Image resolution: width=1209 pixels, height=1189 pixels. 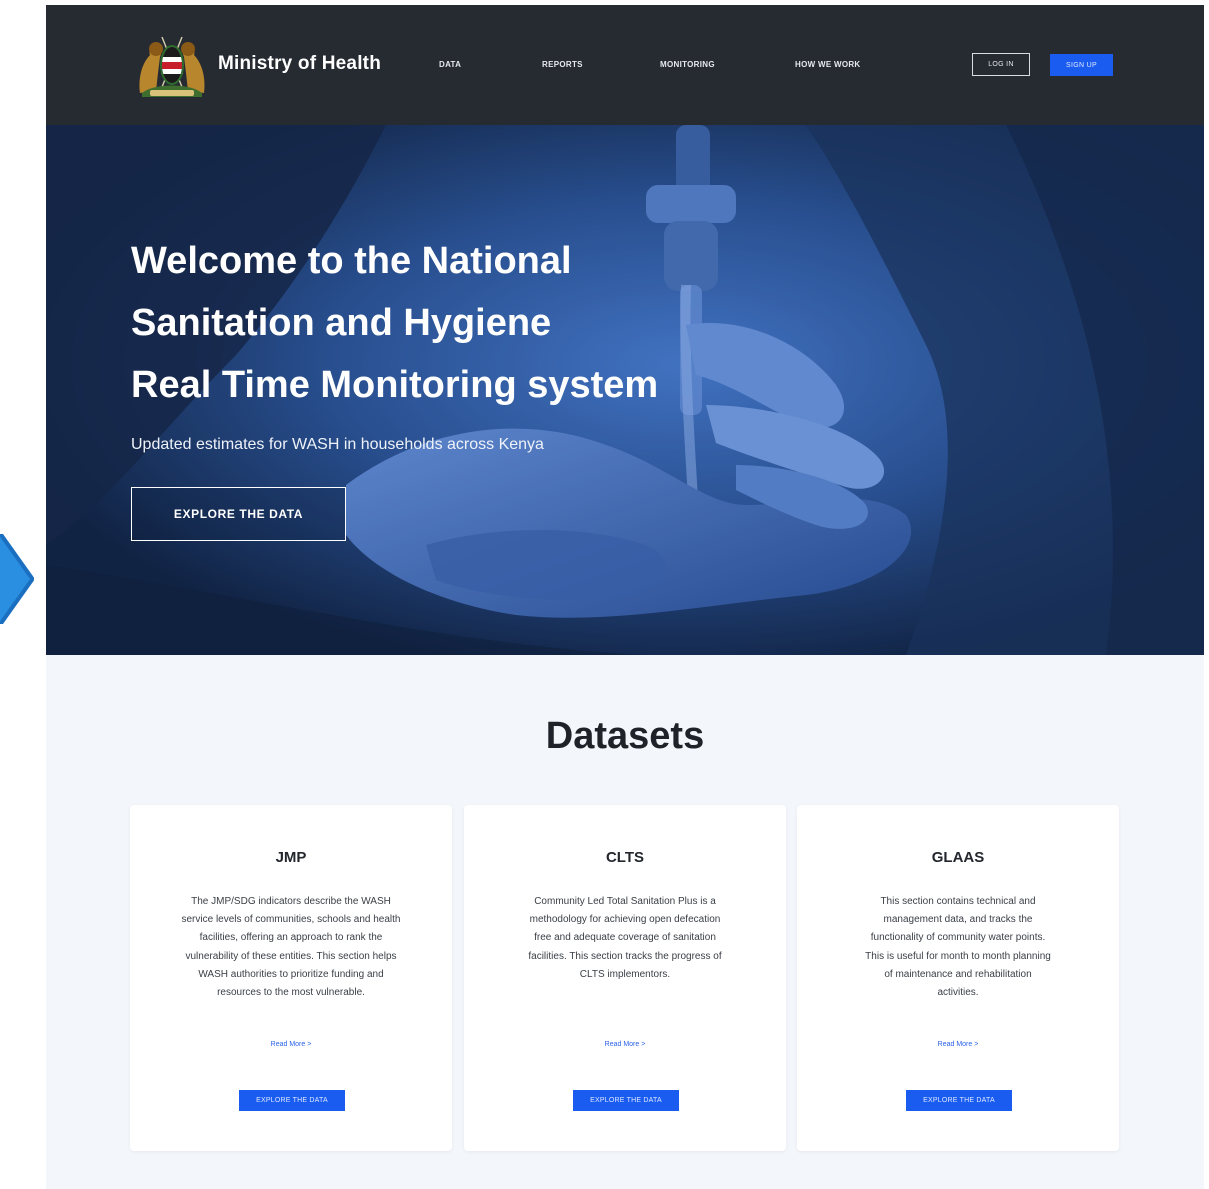 What do you see at coordinates (1001, 64) in the screenshot?
I see `login-button: LOG IN` at bounding box center [1001, 64].